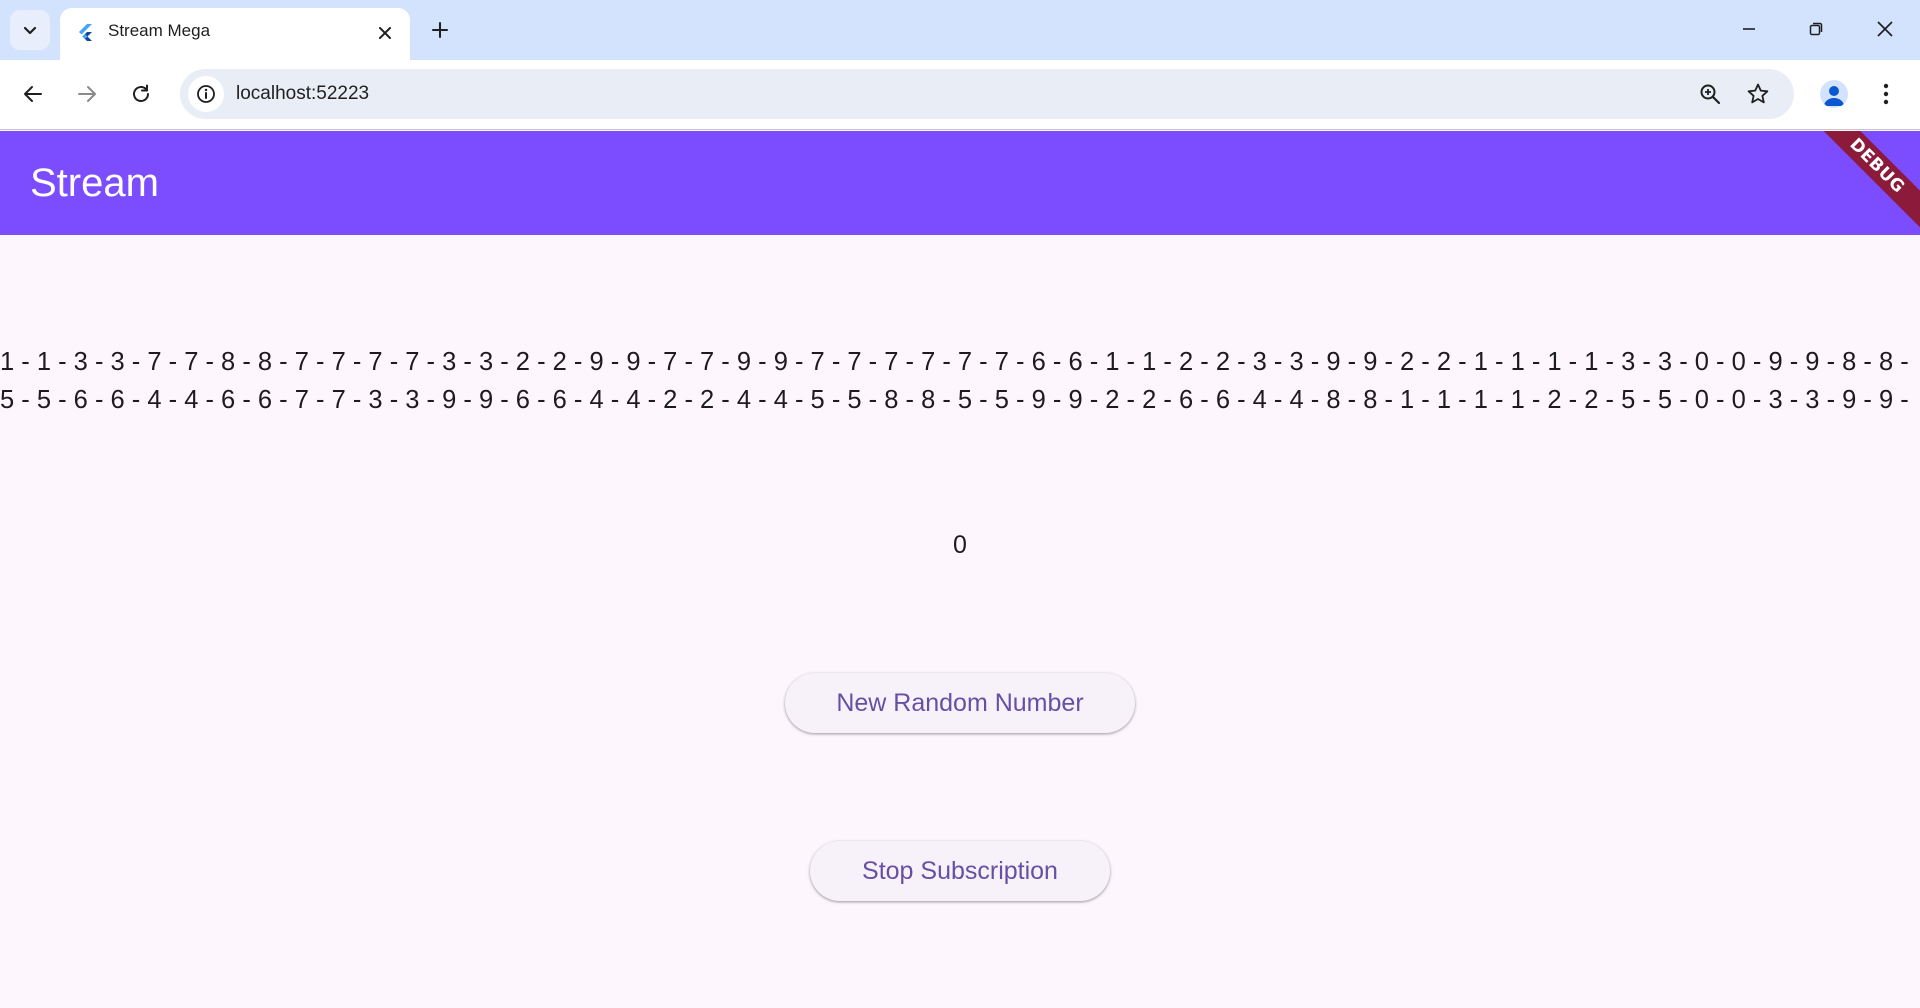 The image size is (1920, 1008). I want to click on stop-subscription-label: Stop Subscription, so click(960, 870).